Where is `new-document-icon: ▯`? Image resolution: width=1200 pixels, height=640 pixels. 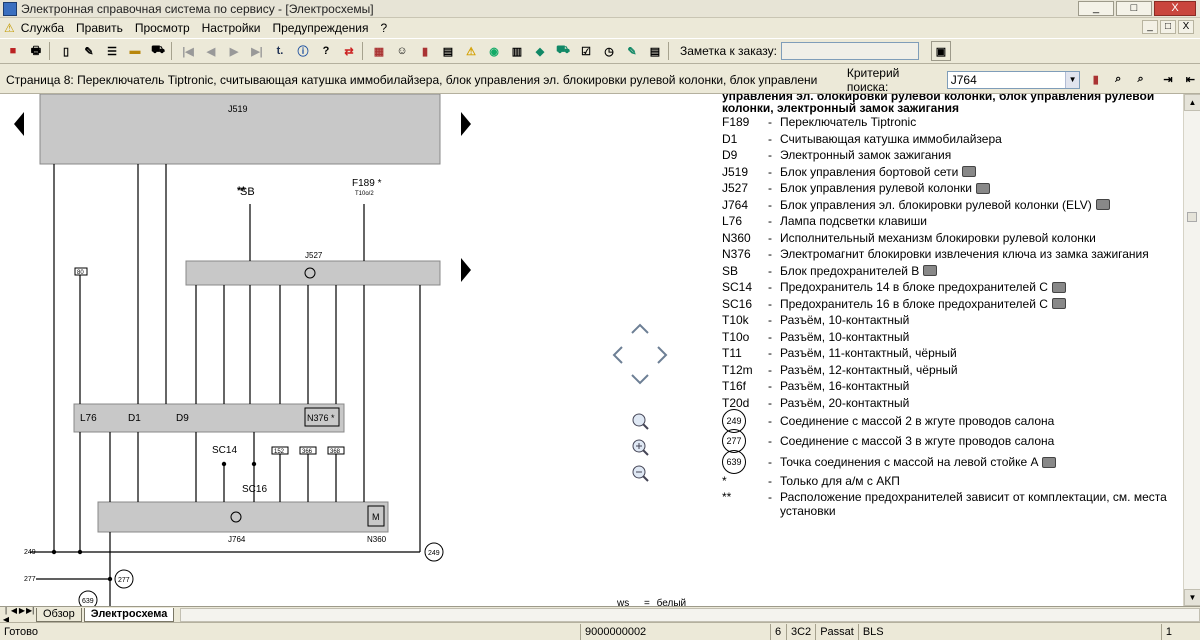 new-document-icon: ▯ is located at coordinates (66, 51).